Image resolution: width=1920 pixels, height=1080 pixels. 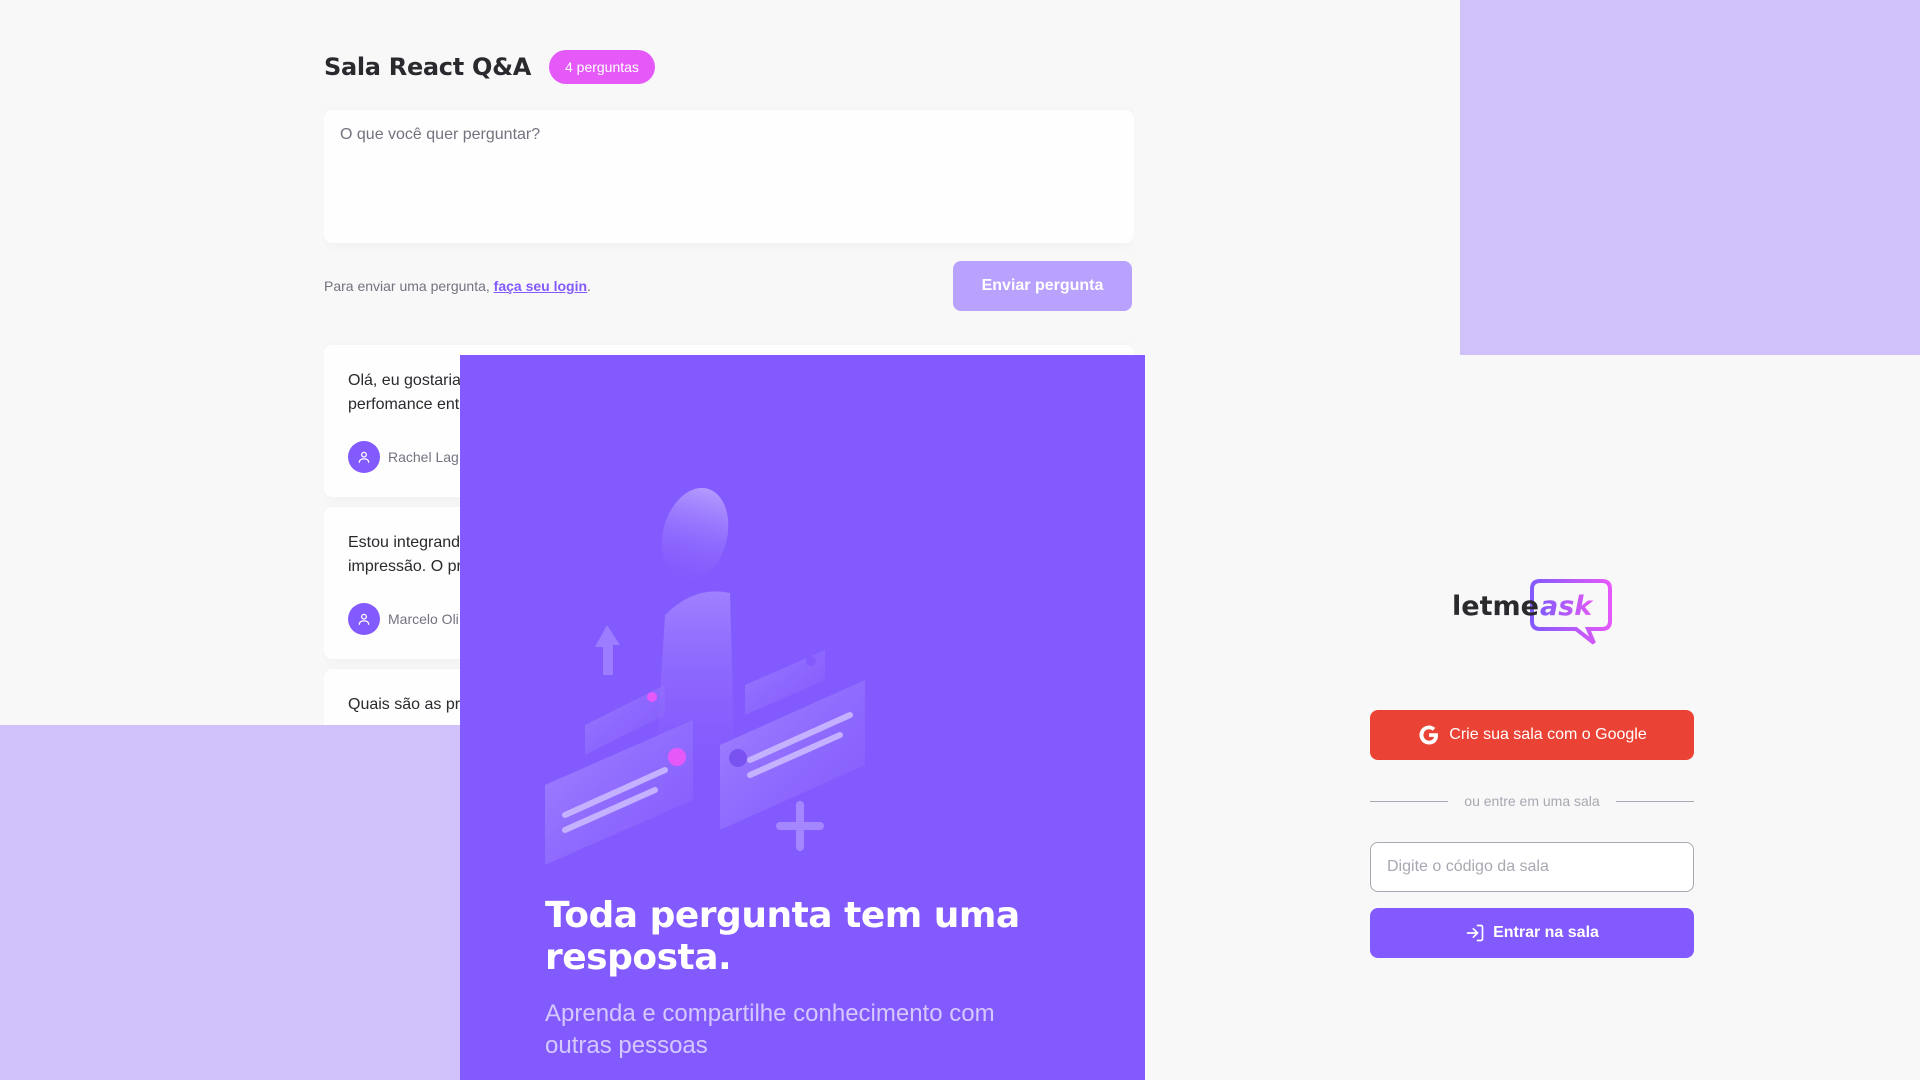 I want to click on separator-text: ou entre em uma sala, so click(x=1532, y=801).